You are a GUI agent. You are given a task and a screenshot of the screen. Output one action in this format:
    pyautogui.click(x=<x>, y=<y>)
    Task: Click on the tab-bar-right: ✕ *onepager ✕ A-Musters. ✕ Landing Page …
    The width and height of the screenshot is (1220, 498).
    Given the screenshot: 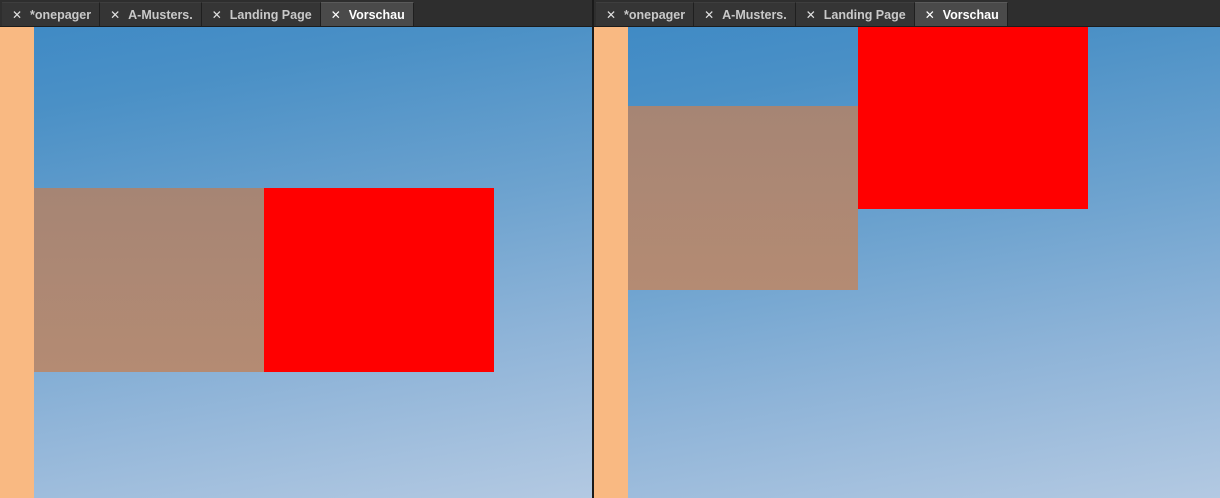 What is the action you would take?
    pyautogui.click(x=907, y=13)
    